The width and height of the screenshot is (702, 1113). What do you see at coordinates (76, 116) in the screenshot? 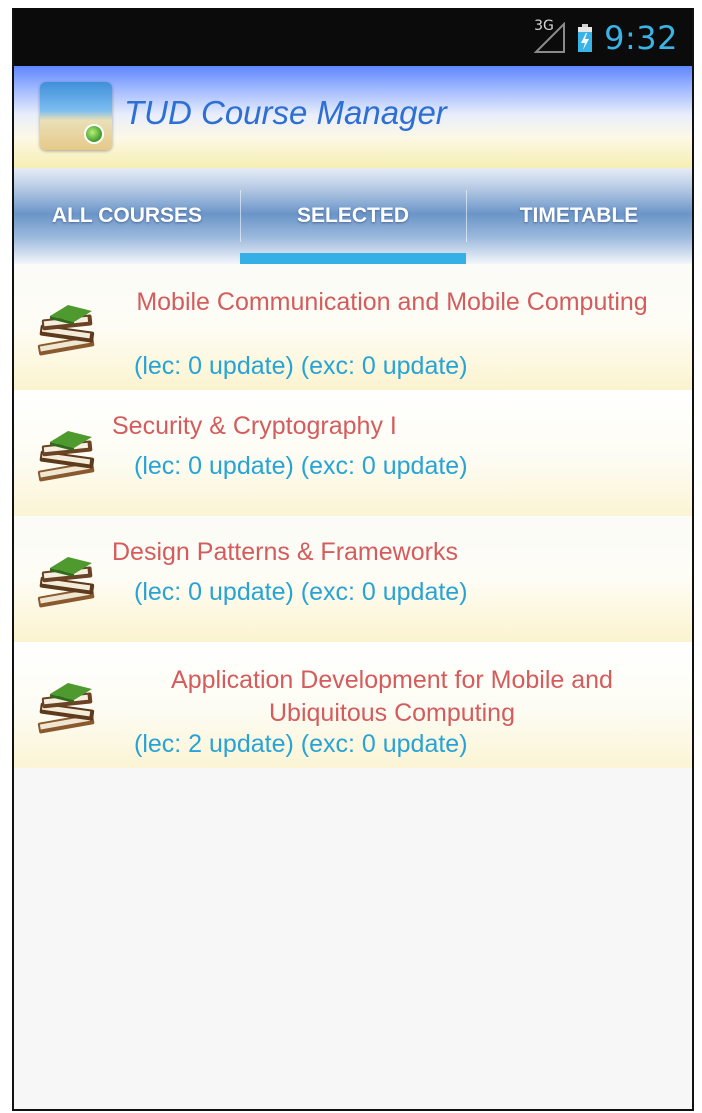
I see `app-logo-icon` at bounding box center [76, 116].